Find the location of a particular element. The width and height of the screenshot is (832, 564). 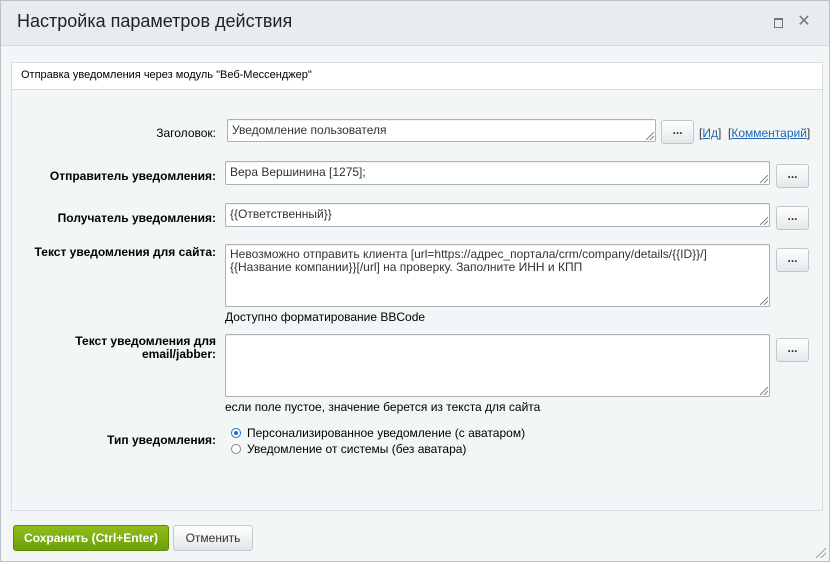

site-text-note: Доступно форматирование BBCode is located at coordinates (325, 317).